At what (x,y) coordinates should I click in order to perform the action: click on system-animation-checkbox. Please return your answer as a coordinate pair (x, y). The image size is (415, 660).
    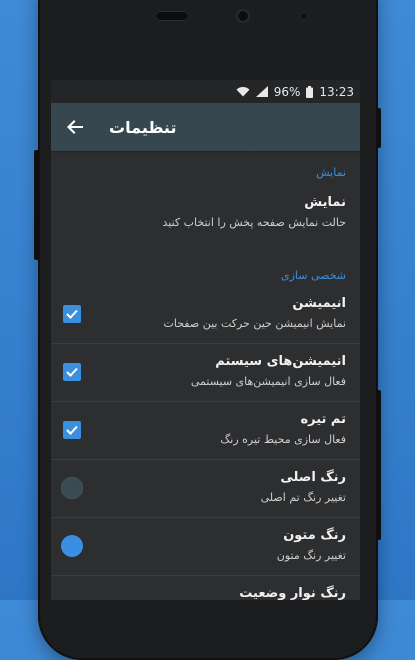
    Looking at the image, I should click on (72, 372).